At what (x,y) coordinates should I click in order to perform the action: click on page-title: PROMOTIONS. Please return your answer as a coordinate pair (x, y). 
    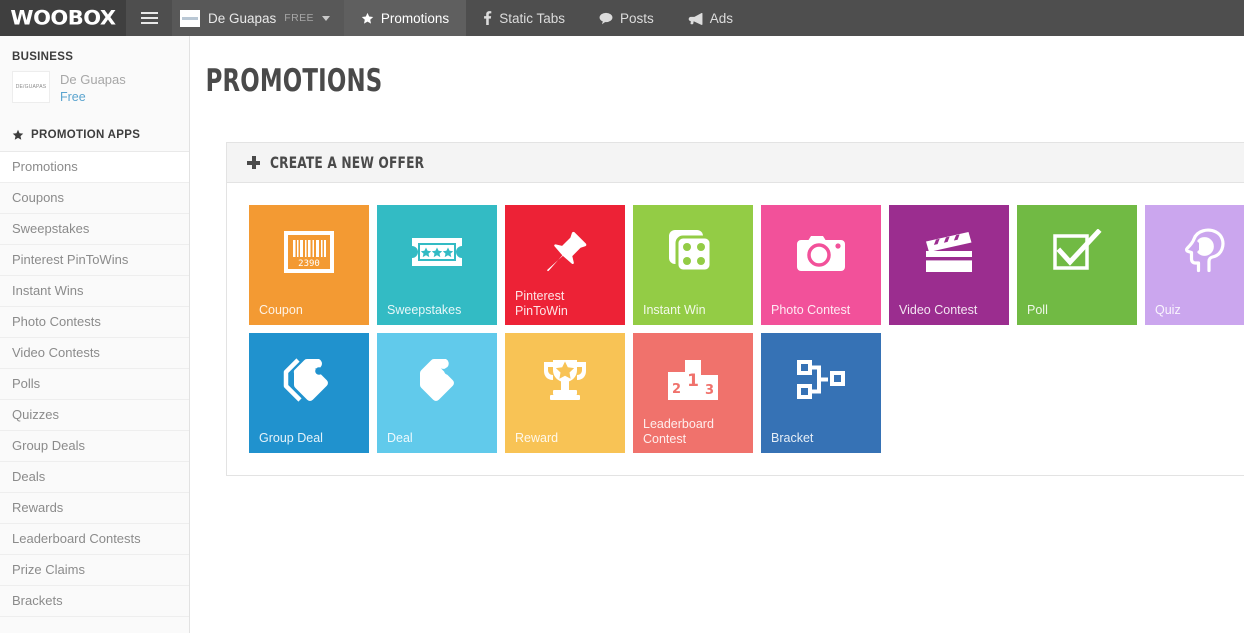
    Looking at the image, I should click on (294, 81).